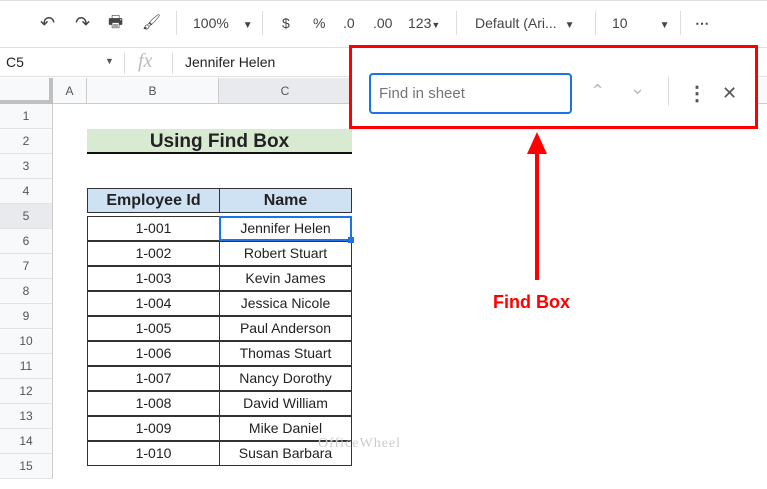  I want to click on column-header-c: C, so click(285, 91).